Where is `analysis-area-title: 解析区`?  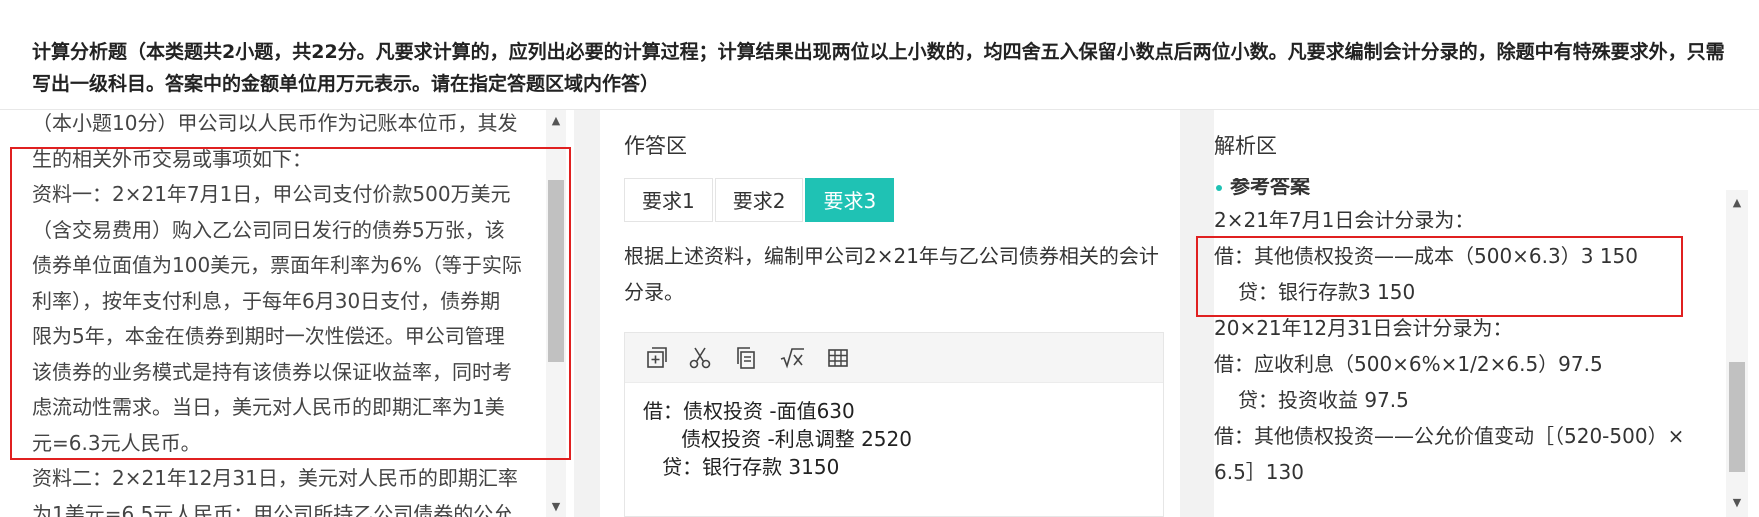 analysis-area-title: 解析区 is located at coordinates (1245, 146).